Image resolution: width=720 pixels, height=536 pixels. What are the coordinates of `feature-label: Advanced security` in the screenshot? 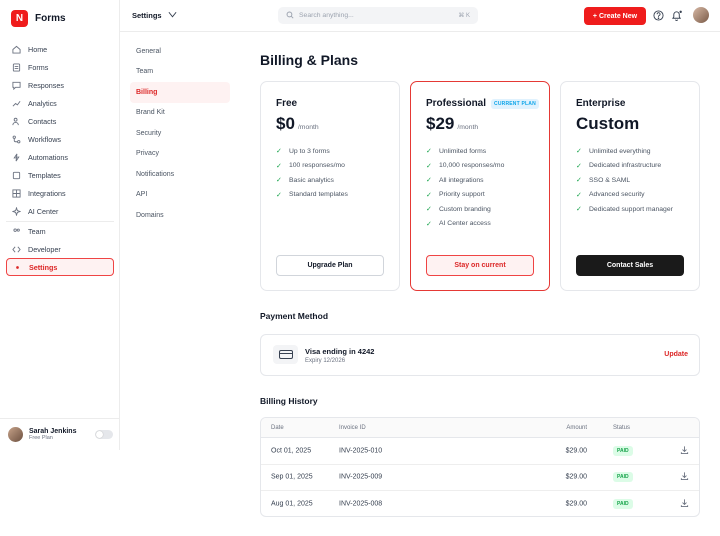 It's located at (617, 195).